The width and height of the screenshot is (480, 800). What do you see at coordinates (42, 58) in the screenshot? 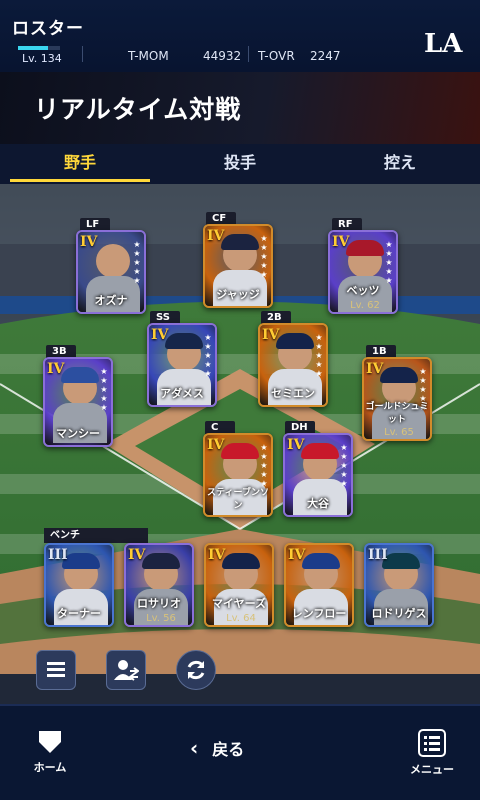
I see `player-level: Lv. 134` at bounding box center [42, 58].